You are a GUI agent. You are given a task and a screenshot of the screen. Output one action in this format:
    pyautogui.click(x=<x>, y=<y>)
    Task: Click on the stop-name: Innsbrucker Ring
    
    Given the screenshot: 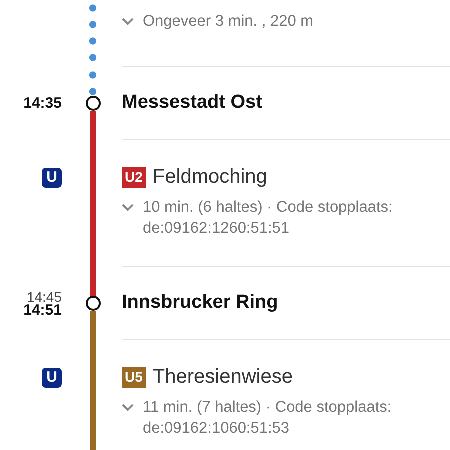 What is the action you would take?
    pyautogui.click(x=200, y=303)
    